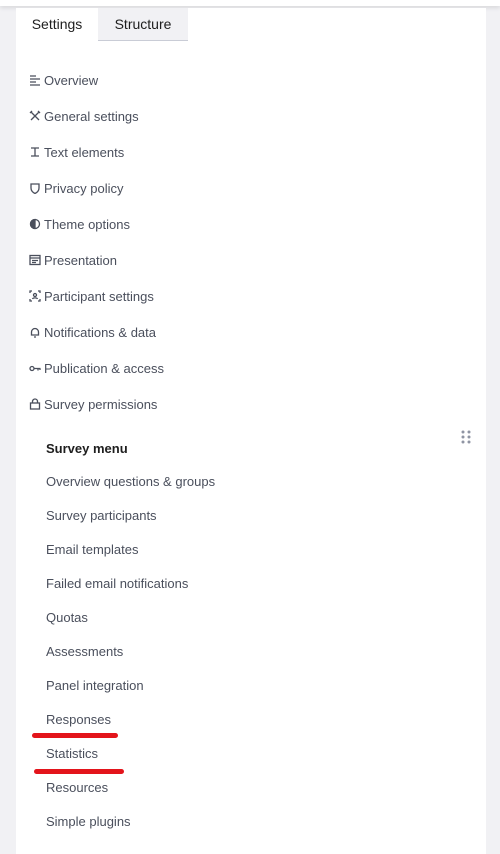 The image size is (500, 854). I want to click on text-cursor-icon, so click(35, 152).